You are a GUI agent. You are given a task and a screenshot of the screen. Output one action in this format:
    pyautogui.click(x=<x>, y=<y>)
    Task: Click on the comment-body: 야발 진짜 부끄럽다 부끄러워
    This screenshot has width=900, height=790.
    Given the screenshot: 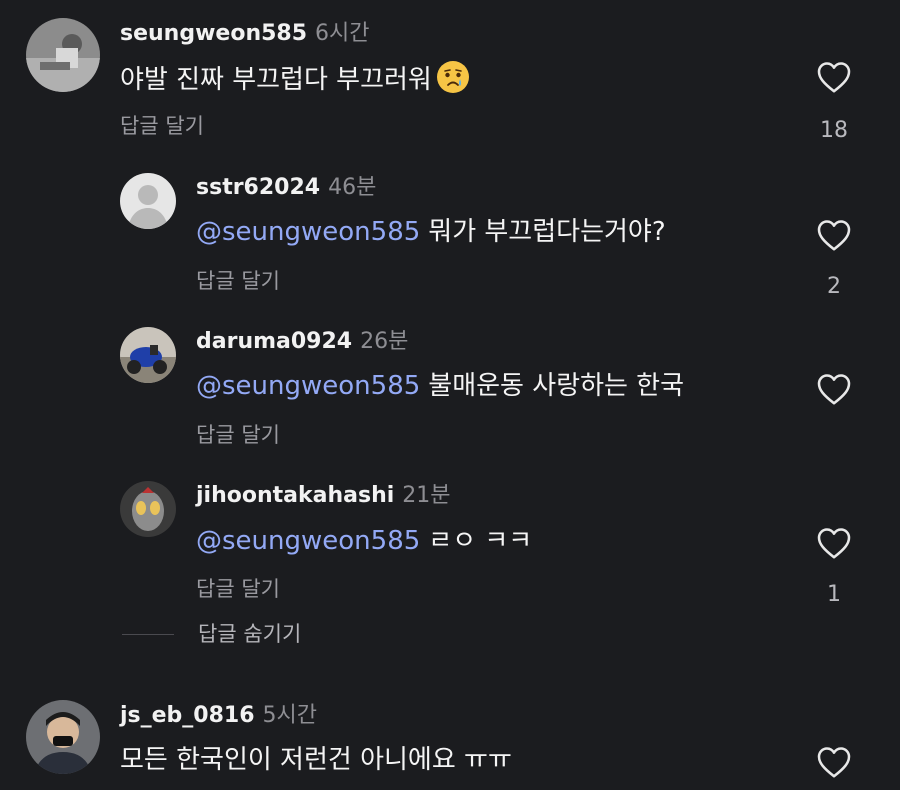 What is the action you would take?
    pyautogui.click(x=295, y=78)
    